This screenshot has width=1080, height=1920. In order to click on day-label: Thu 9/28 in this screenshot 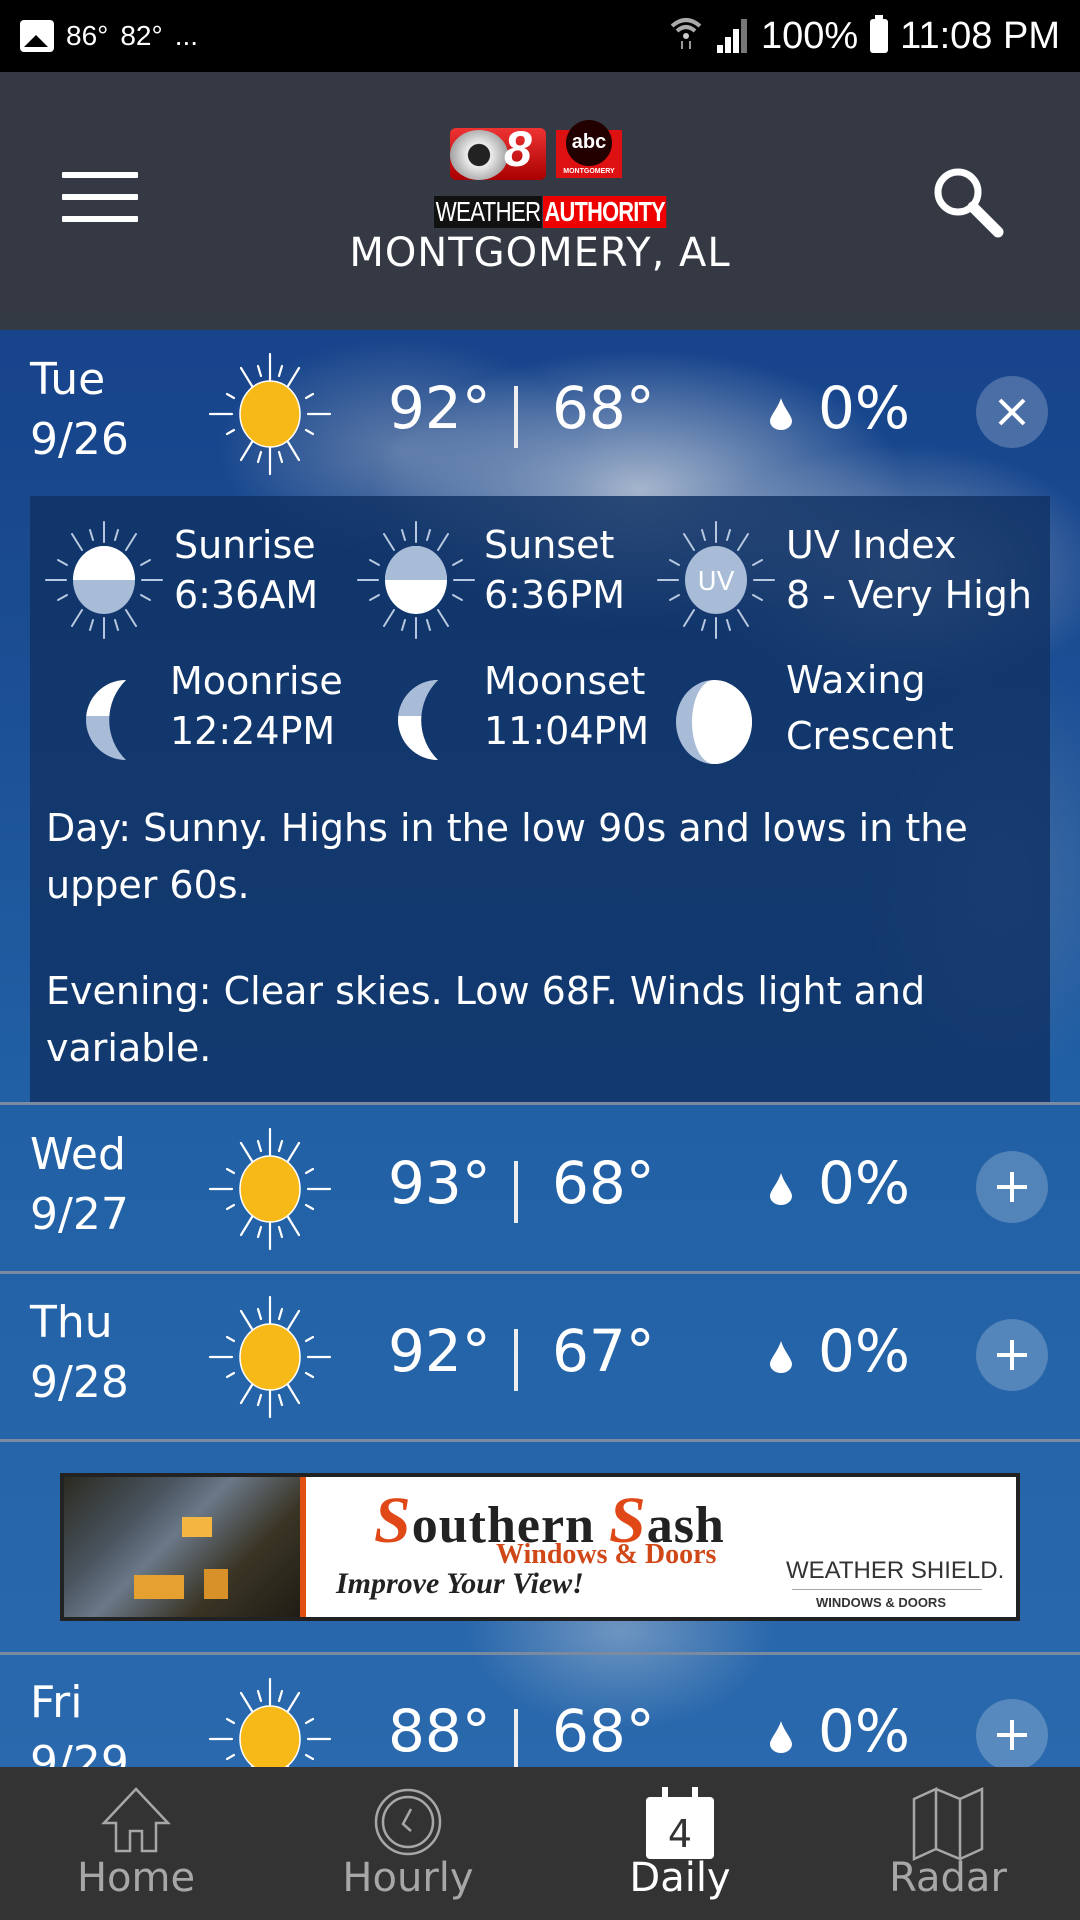, I will do `click(79, 1352)`.